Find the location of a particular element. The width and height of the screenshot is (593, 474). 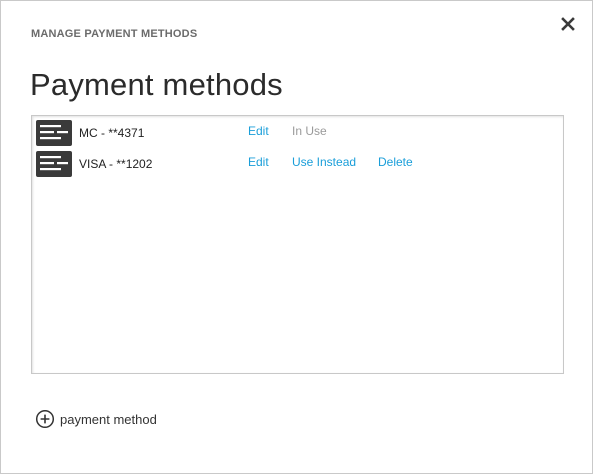

use-instead-link: Use Instead is located at coordinates (324, 162).